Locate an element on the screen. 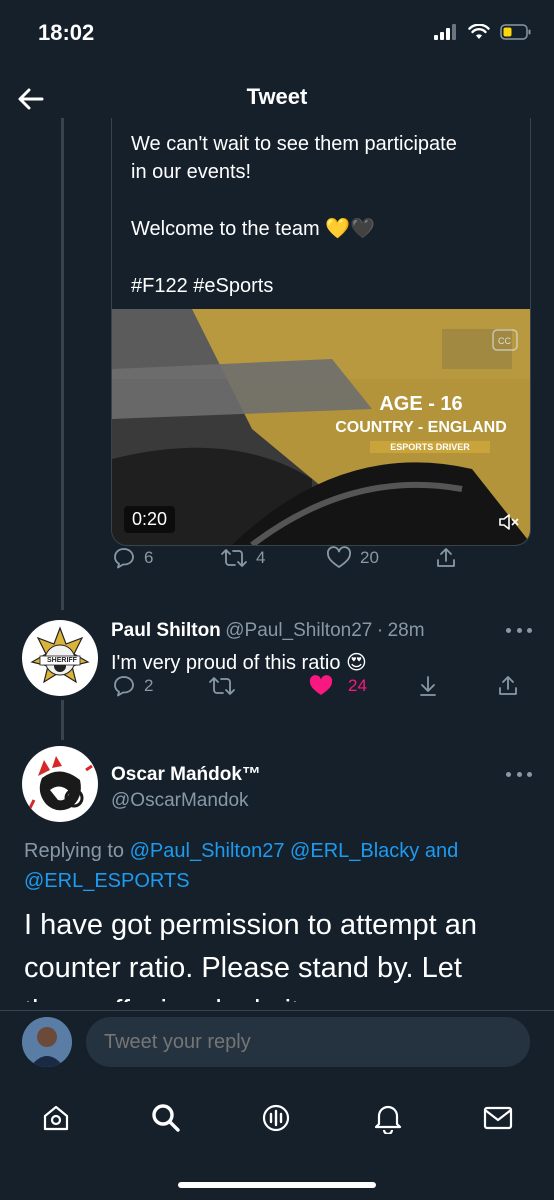 This screenshot has height=1200, width=554. tab-notifications is located at coordinates (388, 1118).